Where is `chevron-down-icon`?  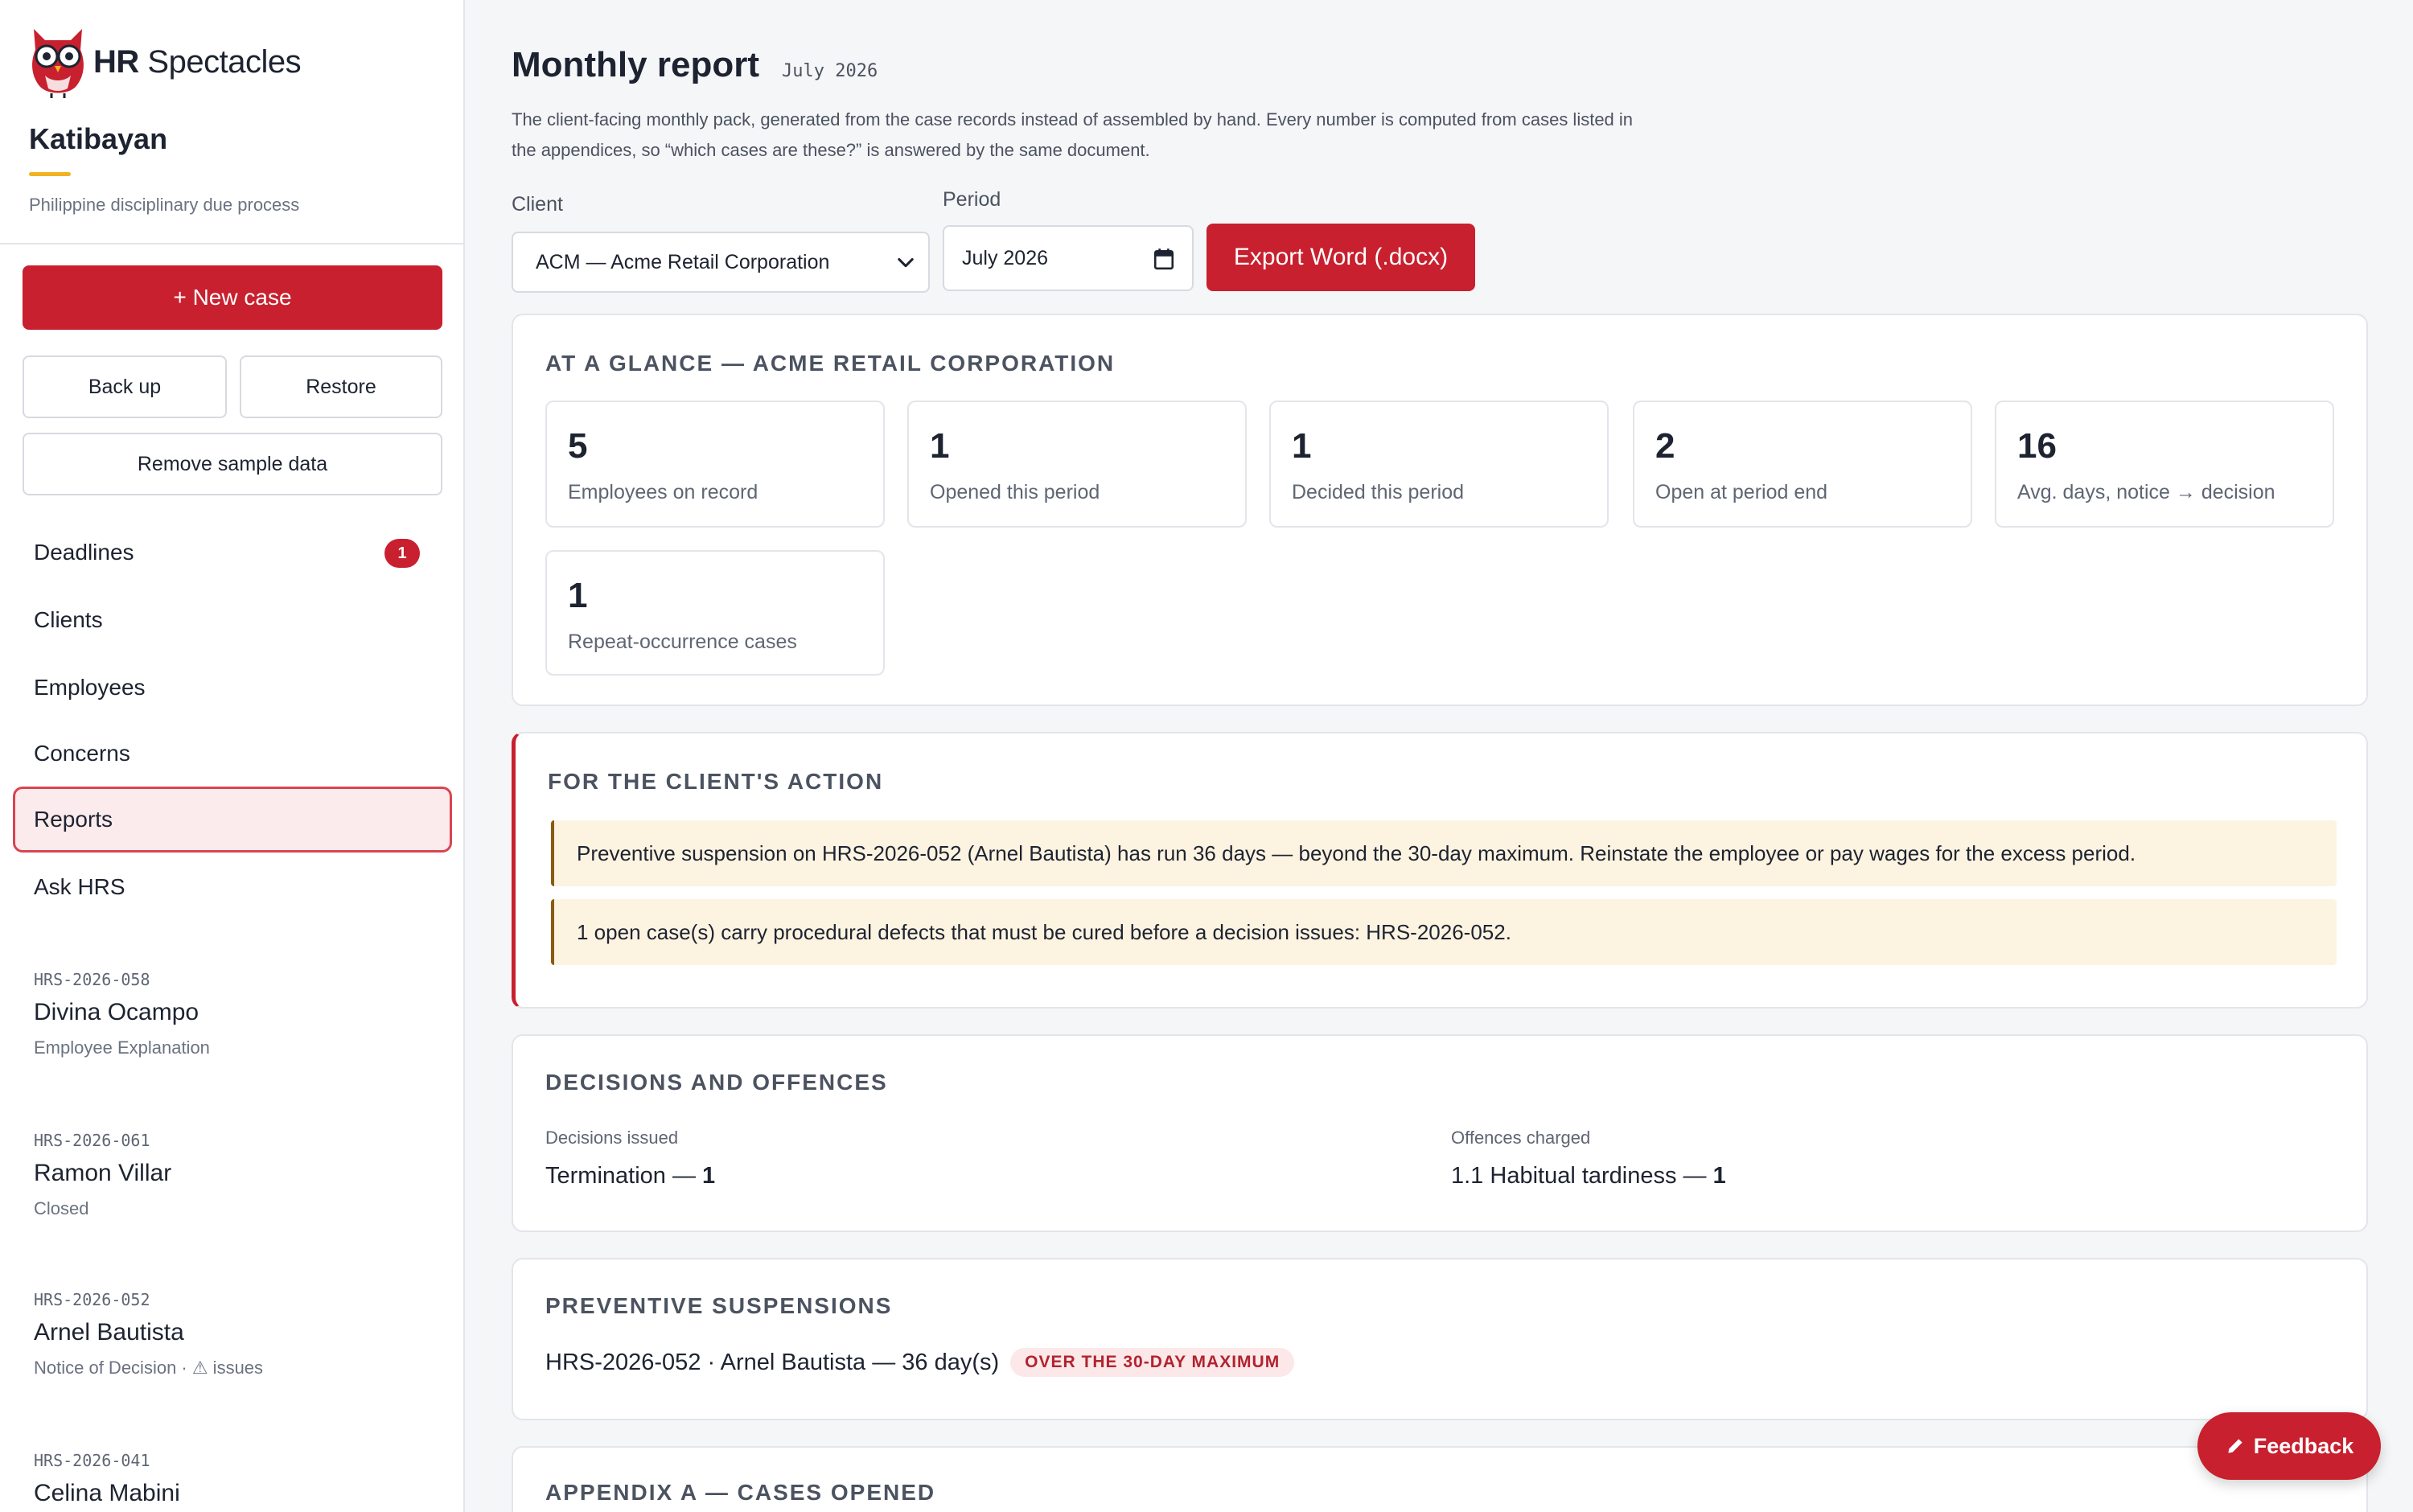 chevron-down-icon is located at coordinates (906, 263).